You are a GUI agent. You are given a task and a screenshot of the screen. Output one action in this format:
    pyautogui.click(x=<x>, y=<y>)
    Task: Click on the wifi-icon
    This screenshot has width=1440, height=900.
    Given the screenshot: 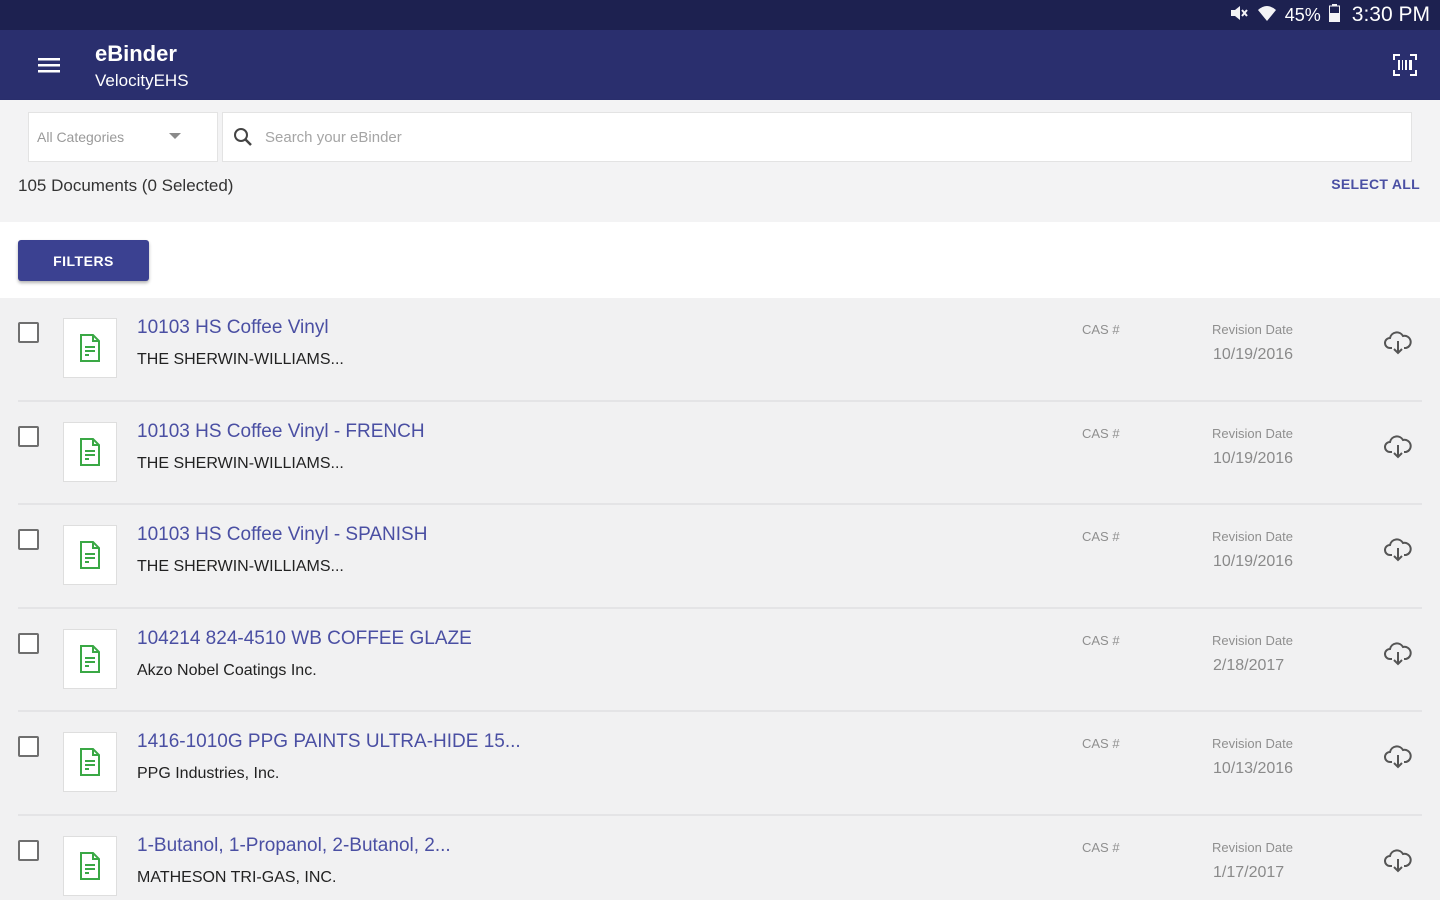 What is the action you would take?
    pyautogui.click(x=1267, y=15)
    